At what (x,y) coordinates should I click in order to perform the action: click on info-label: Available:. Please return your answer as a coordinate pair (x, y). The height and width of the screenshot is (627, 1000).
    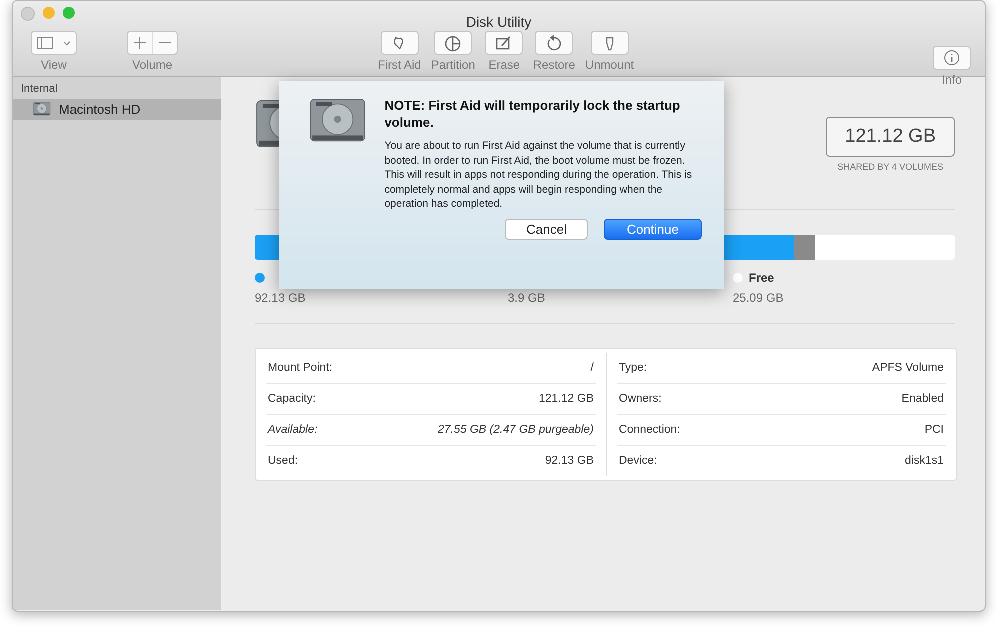
    Looking at the image, I should click on (293, 430).